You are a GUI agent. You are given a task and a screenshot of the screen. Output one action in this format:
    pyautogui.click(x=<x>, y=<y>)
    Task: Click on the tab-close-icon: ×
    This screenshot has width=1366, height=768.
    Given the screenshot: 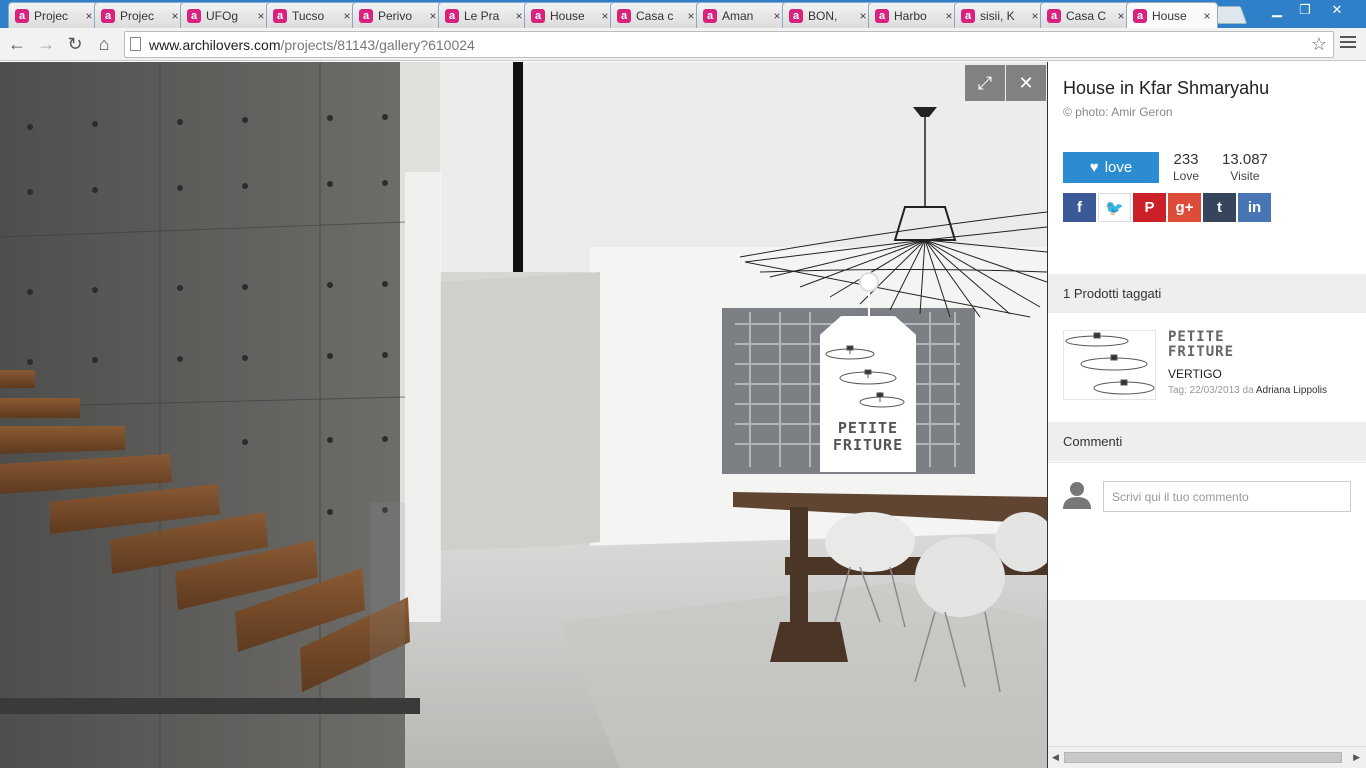 What is the action you would take?
    pyautogui.click(x=1207, y=16)
    